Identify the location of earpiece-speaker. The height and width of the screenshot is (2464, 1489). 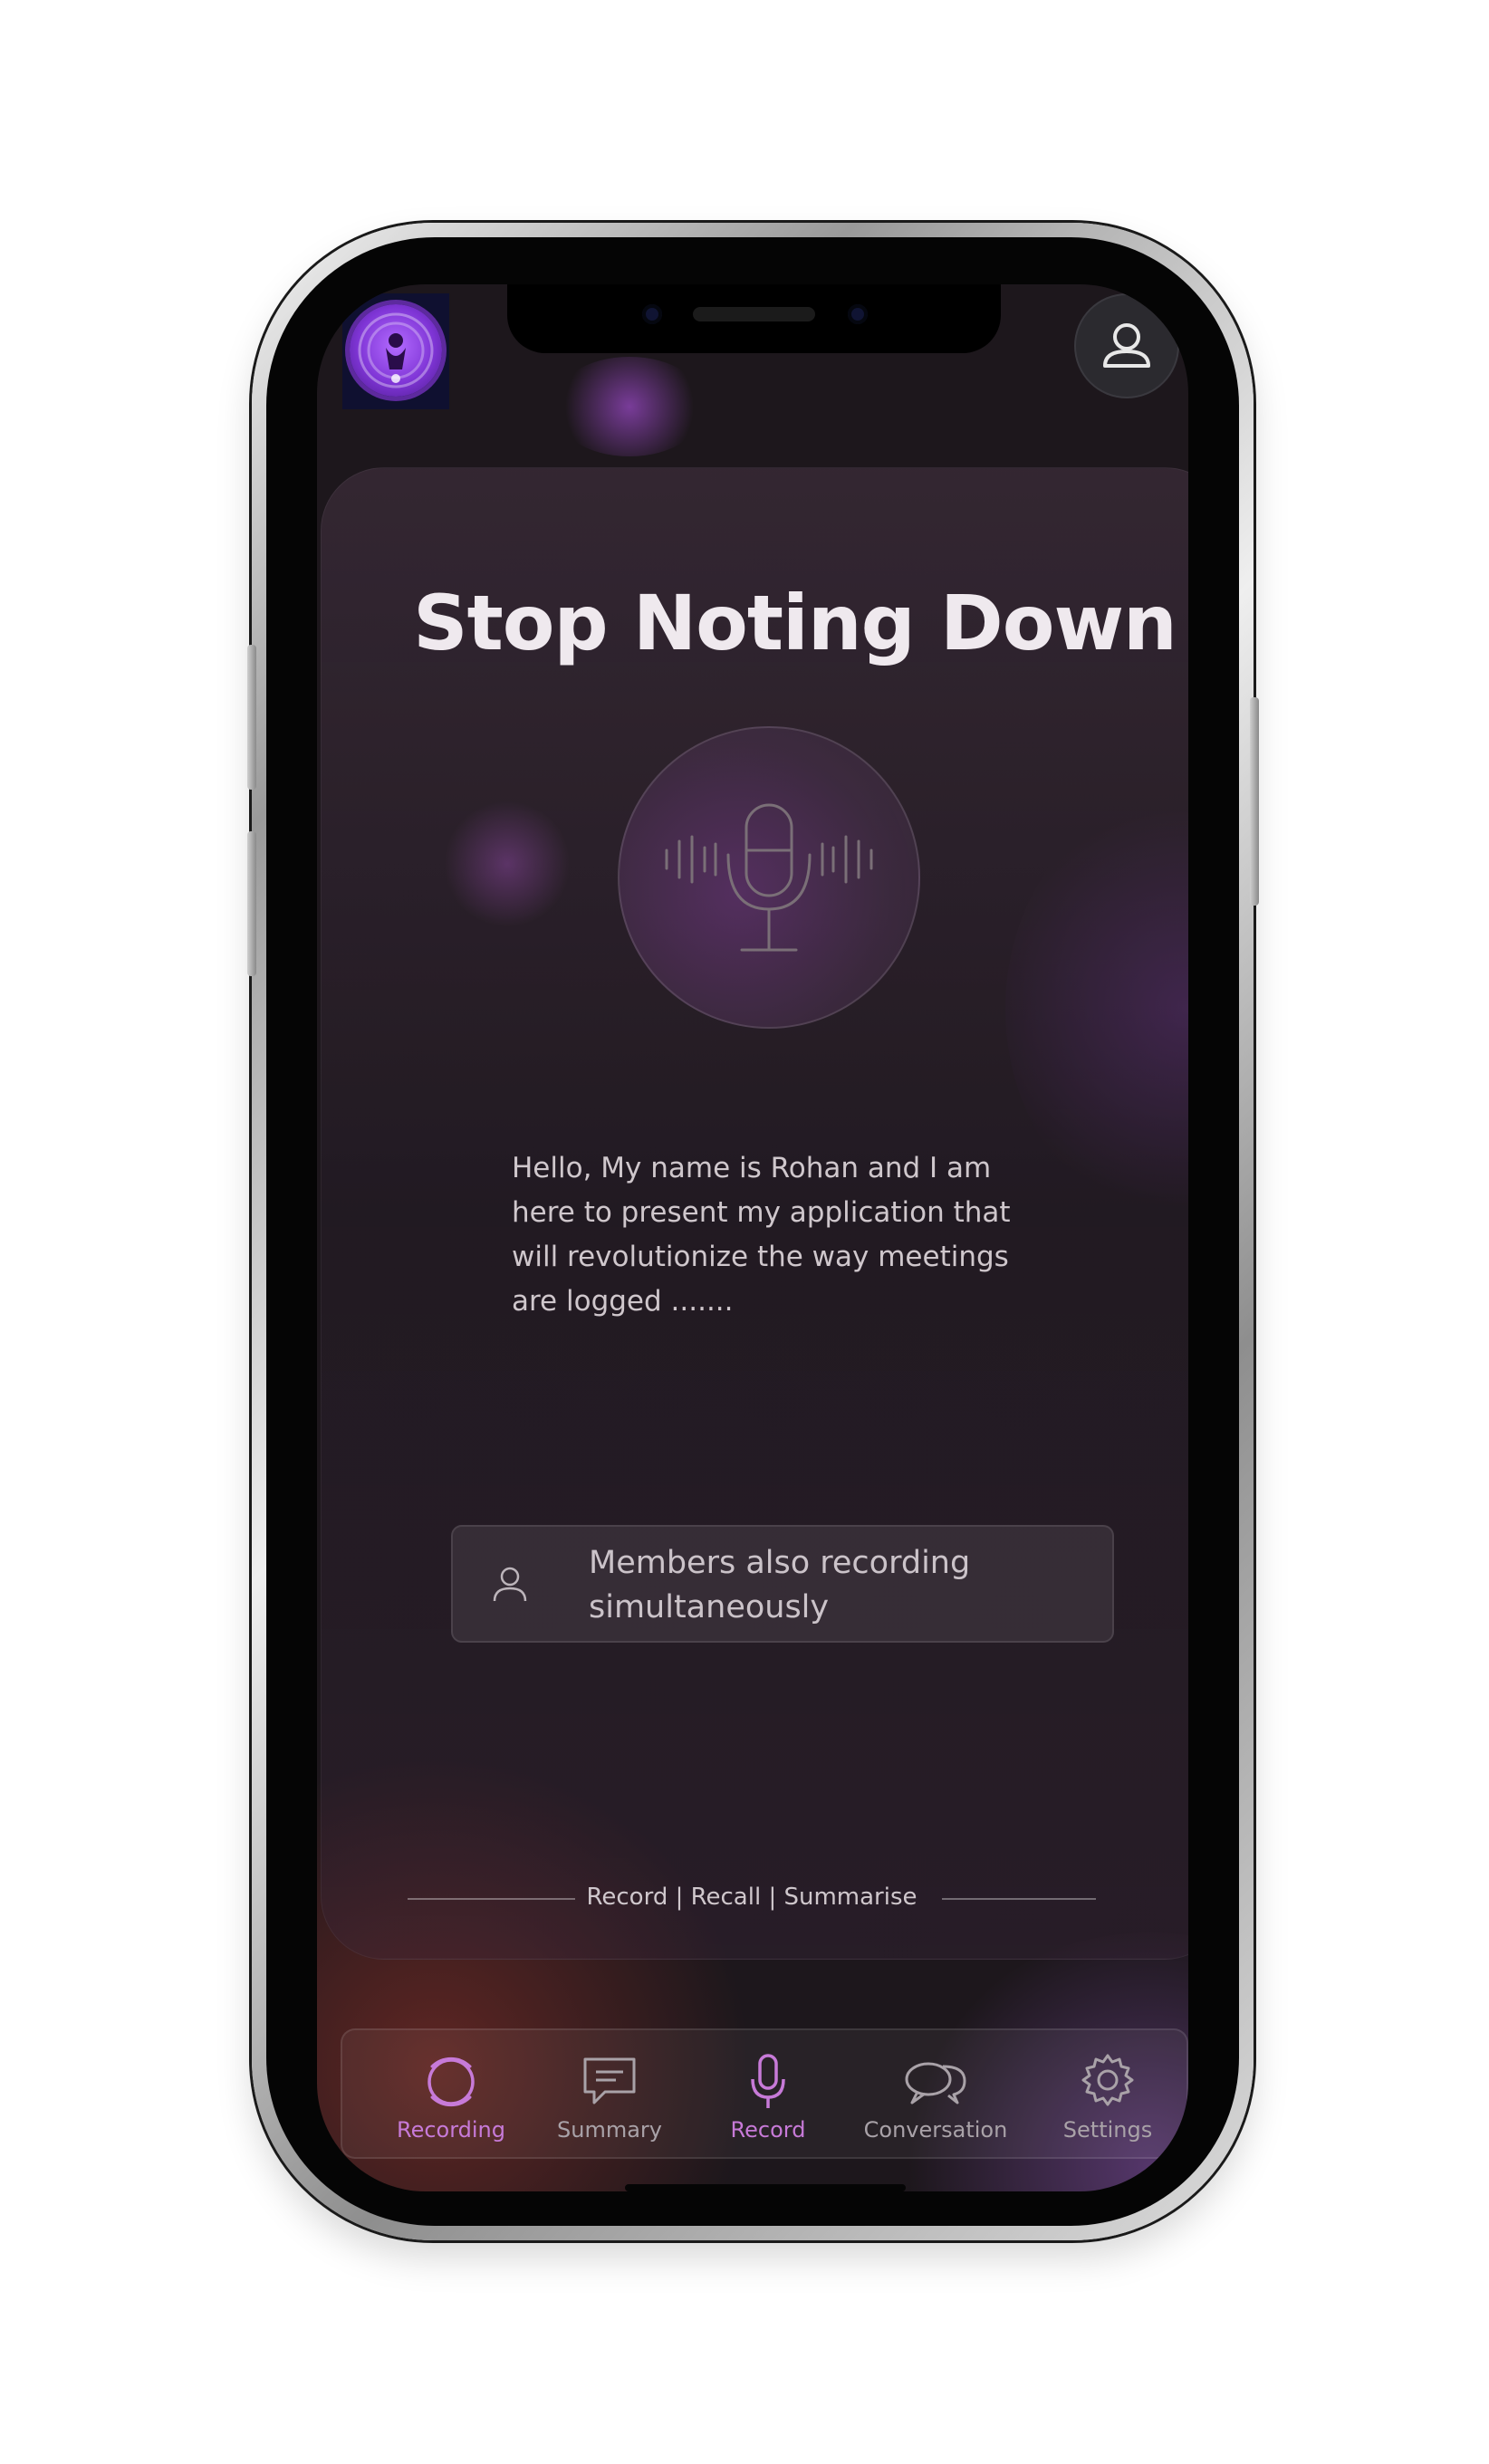
(754, 314).